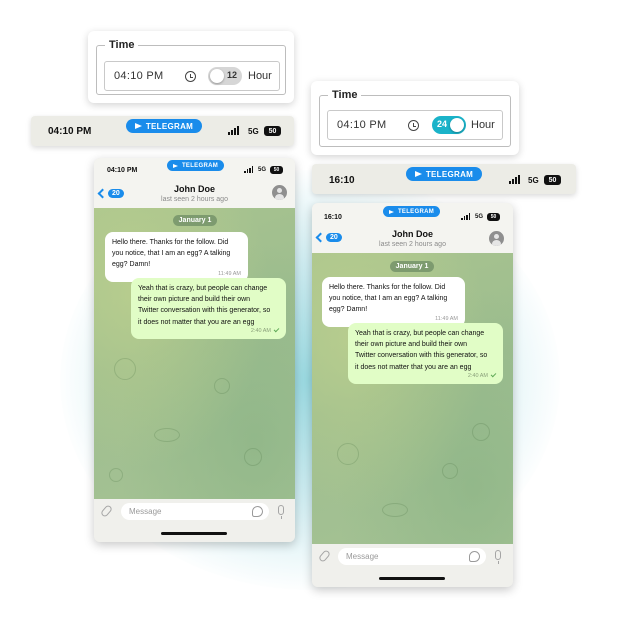 The image size is (620, 632). Describe the element at coordinates (442, 124) in the screenshot. I see `toggle-value: 24` at that location.